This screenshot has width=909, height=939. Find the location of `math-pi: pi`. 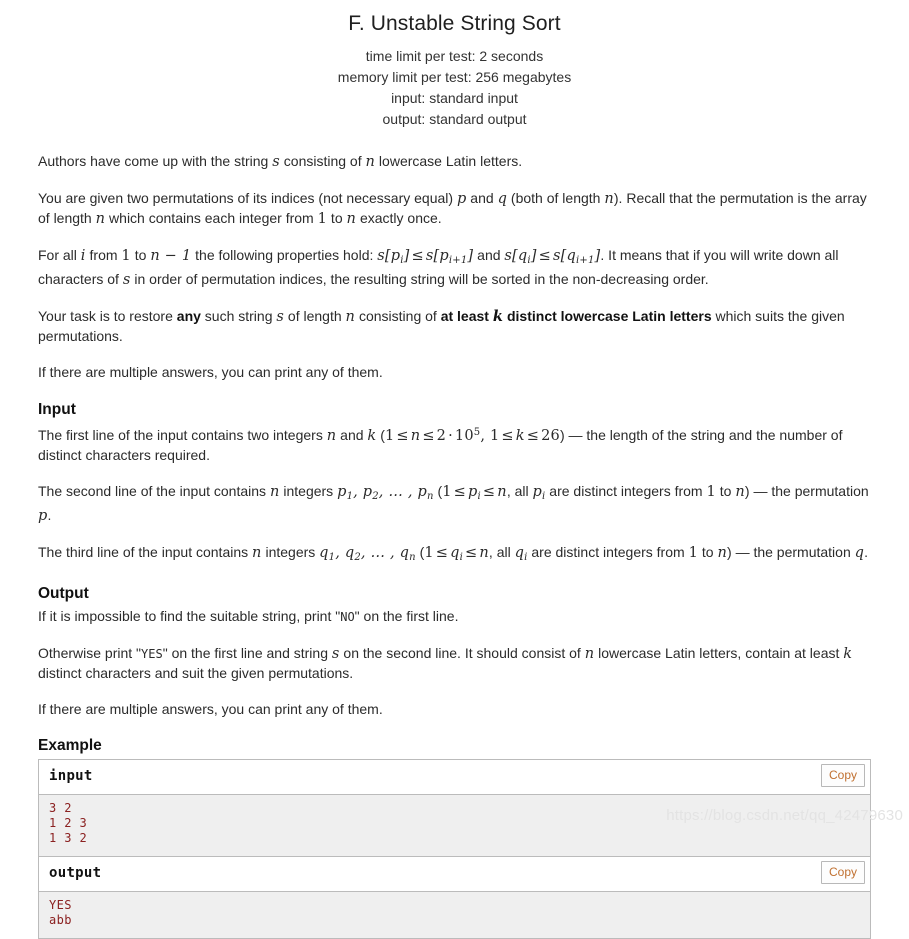

math-pi: pi is located at coordinates (539, 492).